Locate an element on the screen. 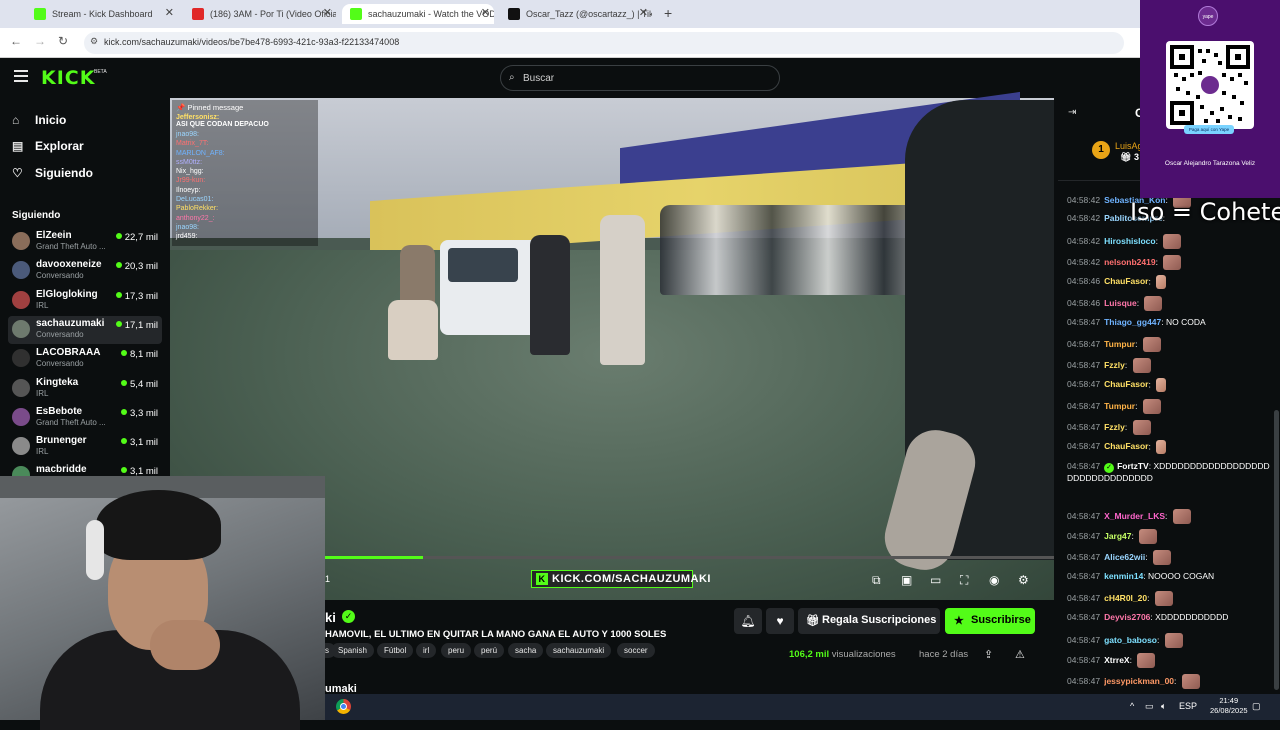  chat-scrollbar is located at coordinates (1276, 550).